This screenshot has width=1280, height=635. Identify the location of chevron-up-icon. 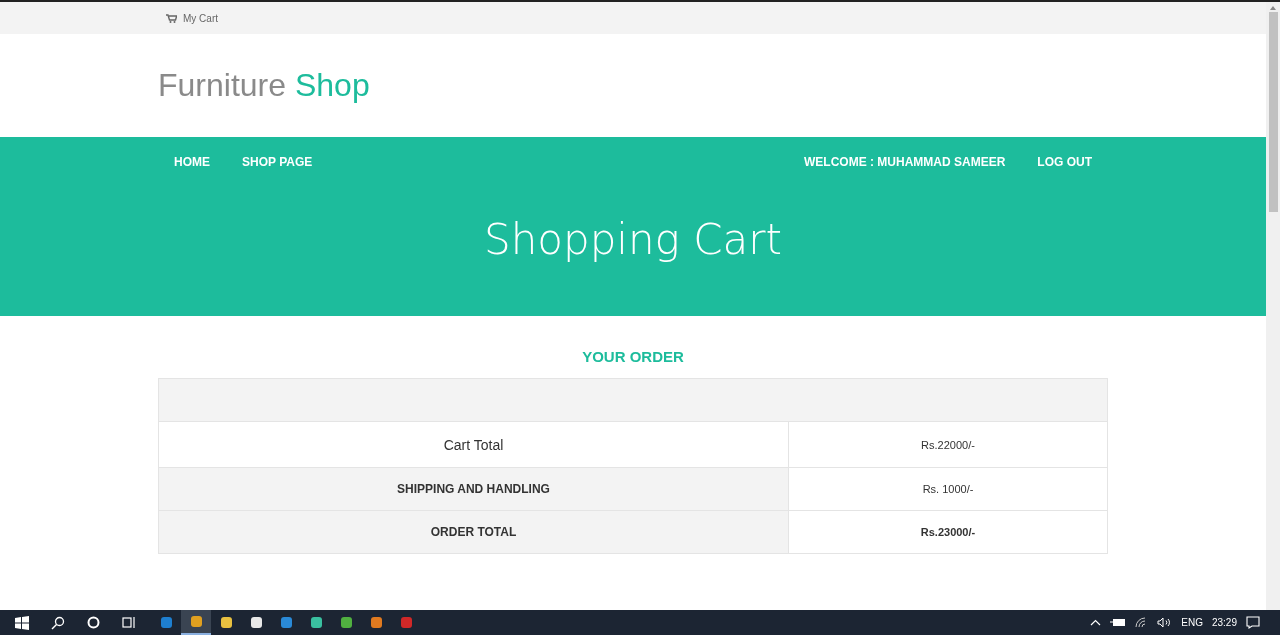
(1096, 622).